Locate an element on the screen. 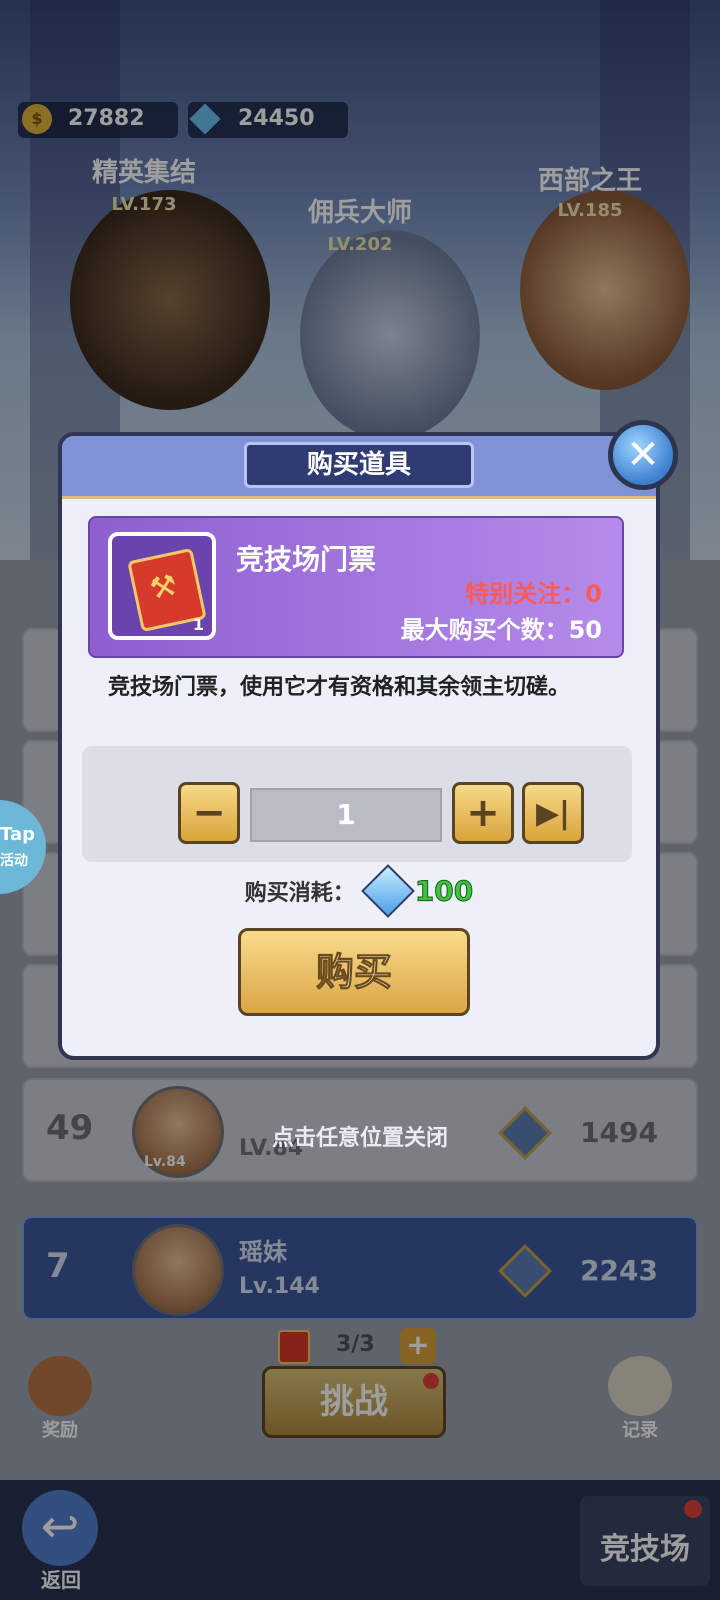  arena-ticket-icon: ⚒ 1 is located at coordinates (162, 586).